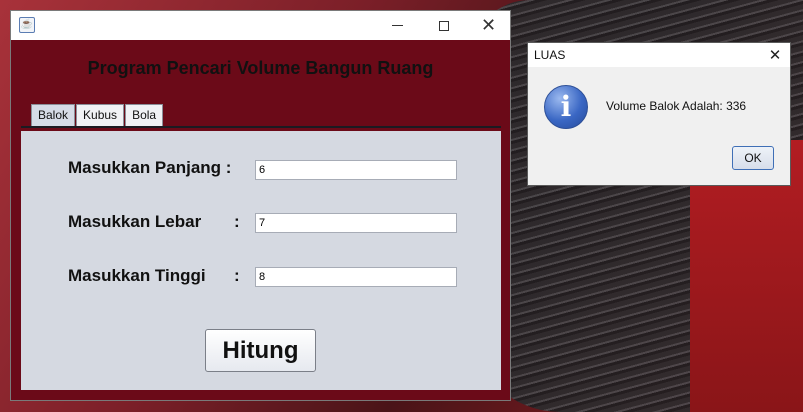 The width and height of the screenshot is (803, 412). I want to click on tab-divider, so click(261, 127).